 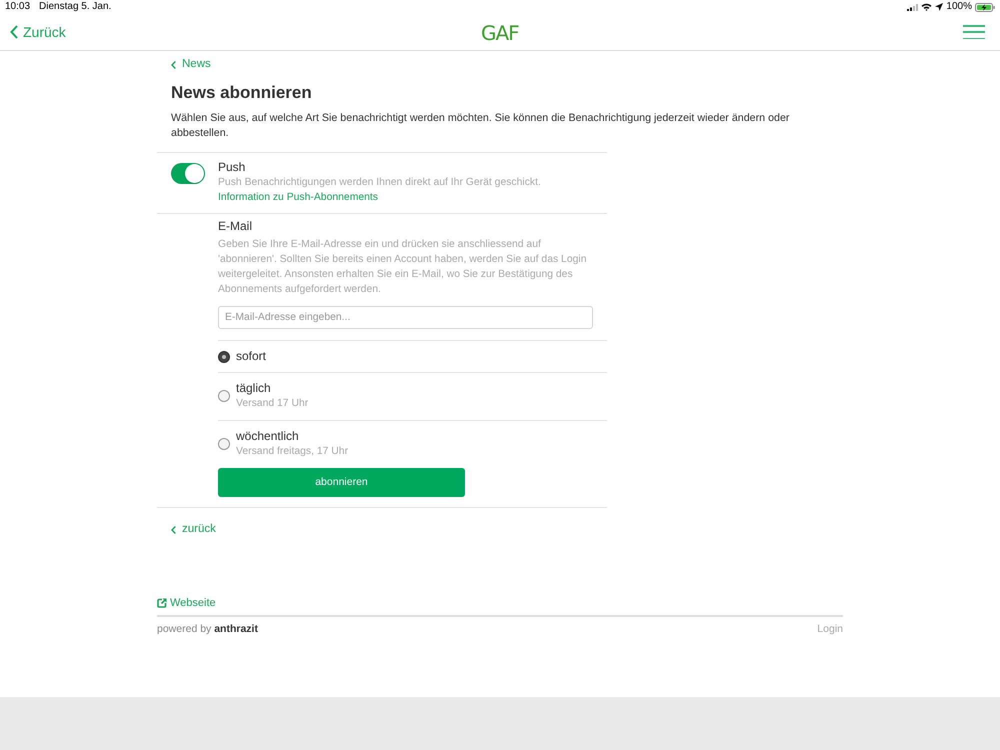 I want to click on status-time: 10:03, so click(x=17, y=7).